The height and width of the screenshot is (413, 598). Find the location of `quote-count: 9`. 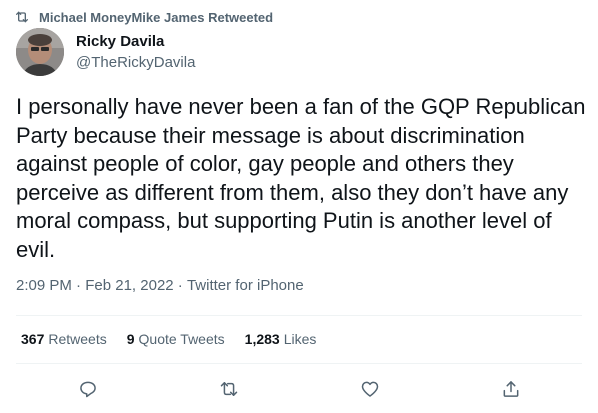

quote-count: 9 is located at coordinates (130, 339).